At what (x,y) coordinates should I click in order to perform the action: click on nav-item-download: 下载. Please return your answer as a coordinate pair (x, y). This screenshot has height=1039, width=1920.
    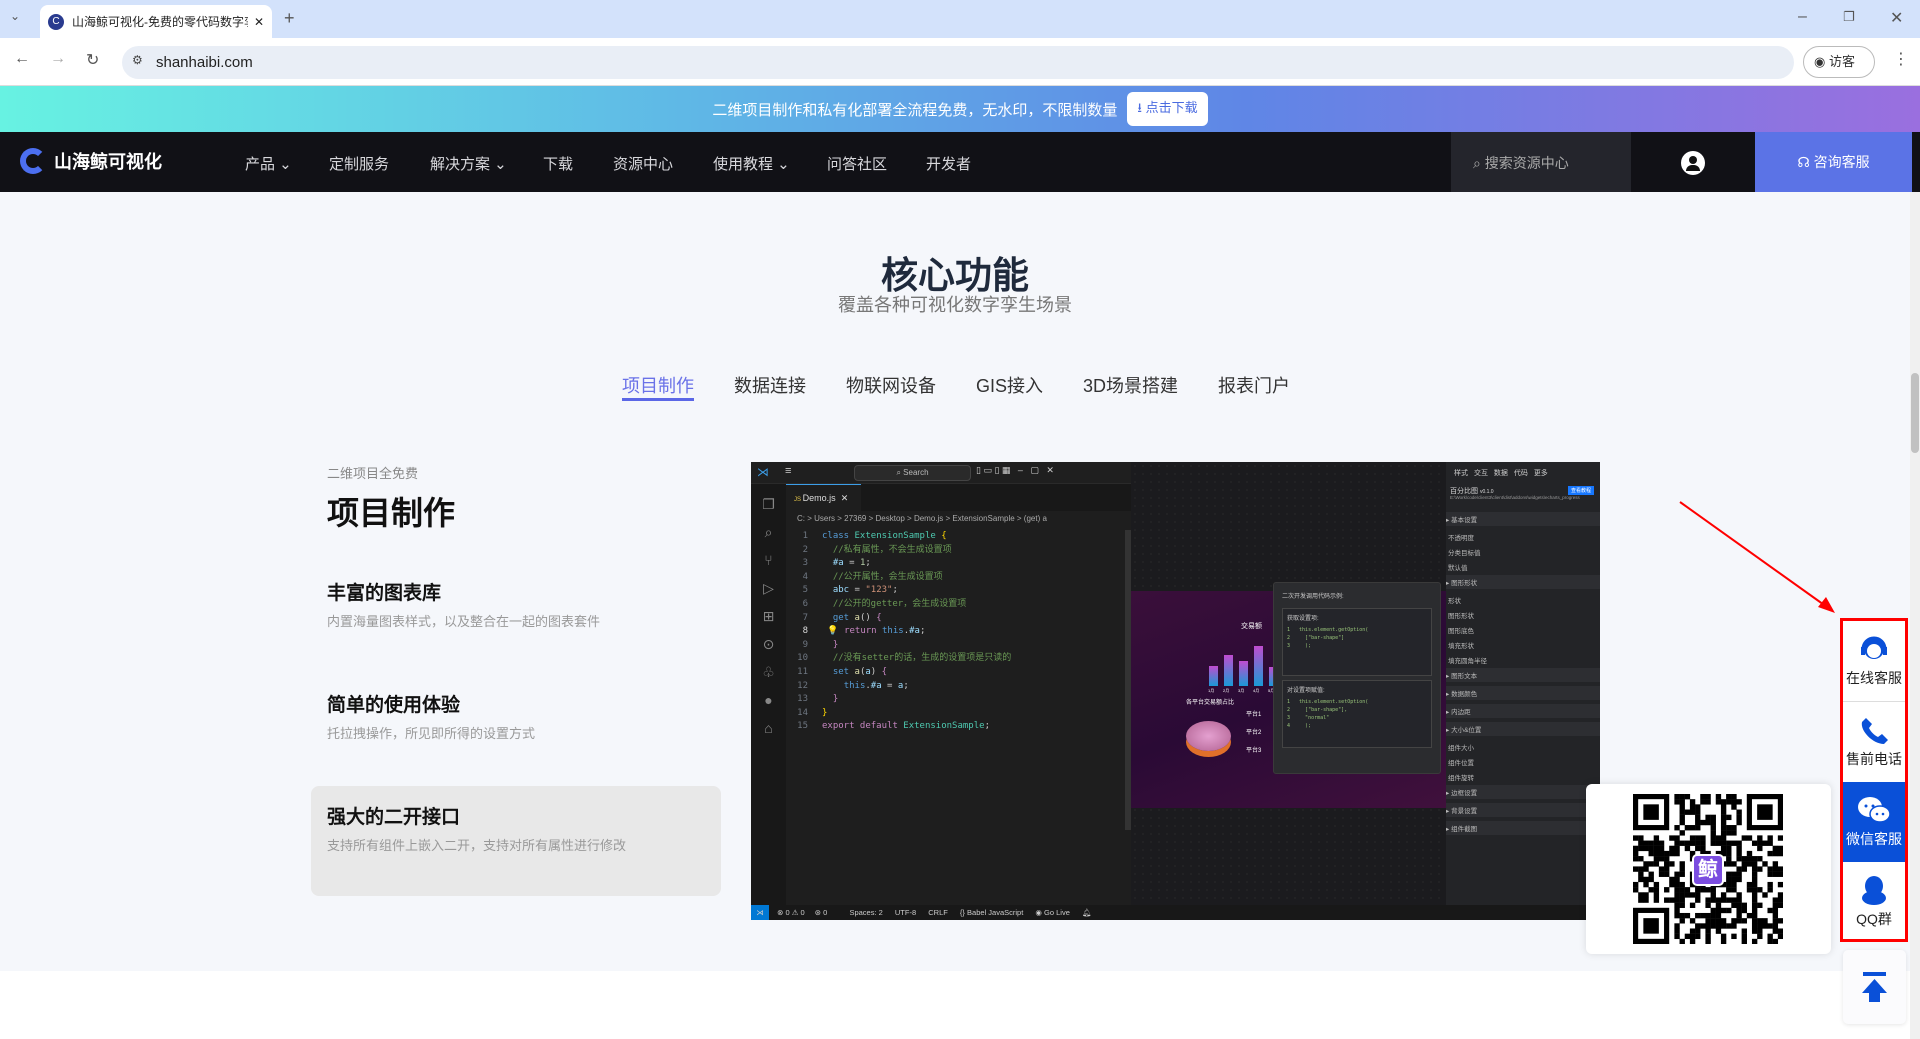
    Looking at the image, I should click on (558, 163).